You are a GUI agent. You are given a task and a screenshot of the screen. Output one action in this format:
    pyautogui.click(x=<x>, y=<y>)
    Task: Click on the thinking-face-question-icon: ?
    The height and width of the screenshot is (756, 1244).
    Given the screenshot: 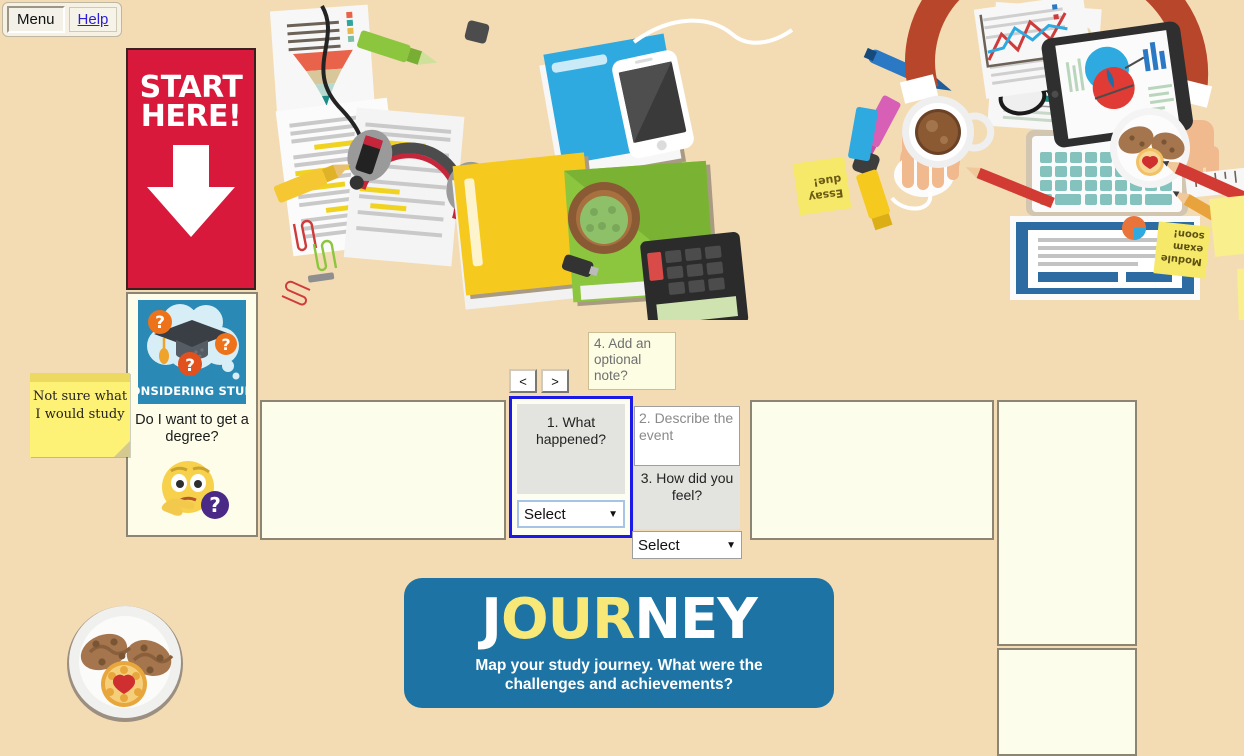 What is the action you would take?
    pyautogui.click(x=195, y=490)
    